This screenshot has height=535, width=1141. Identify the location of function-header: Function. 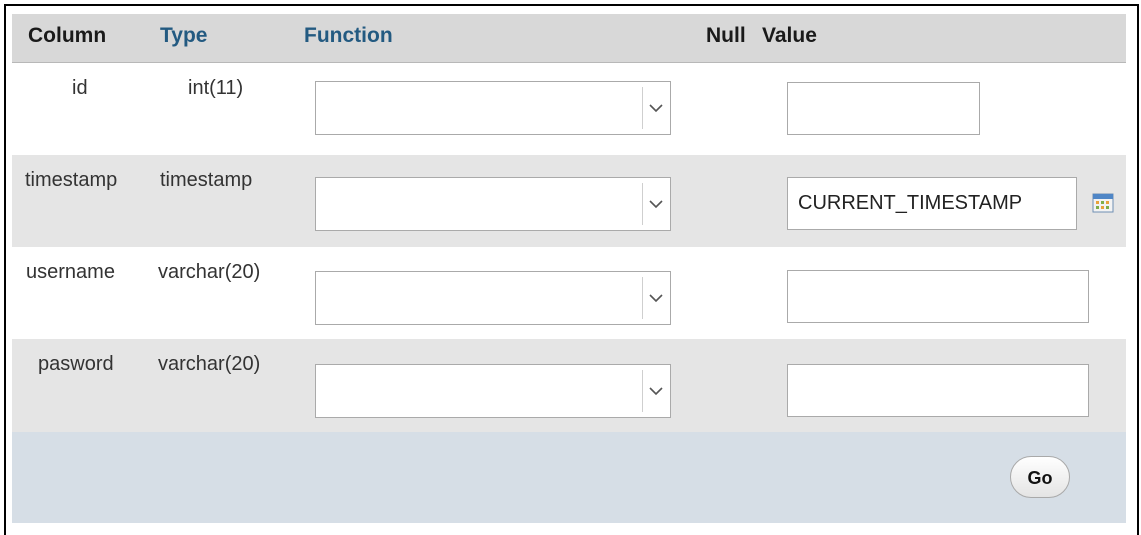
(348, 36).